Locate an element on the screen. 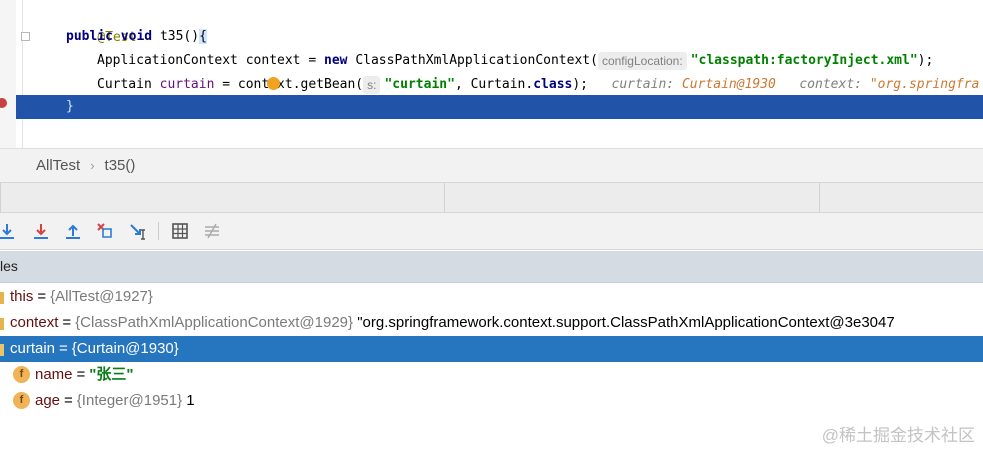  trace-icon is located at coordinates (212, 231).